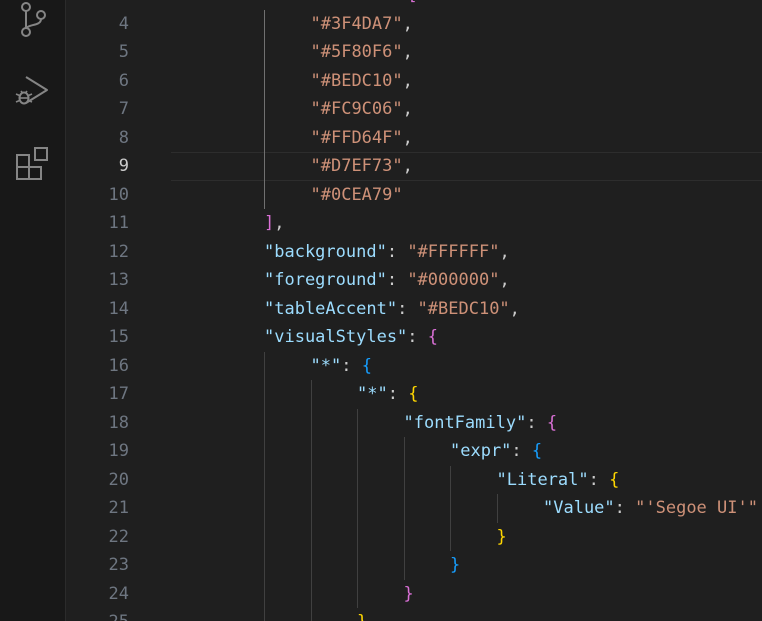 This screenshot has width=762, height=621. What do you see at coordinates (463, 308) in the screenshot?
I see `code-token: "#BEDC10"` at bounding box center [463, 308].